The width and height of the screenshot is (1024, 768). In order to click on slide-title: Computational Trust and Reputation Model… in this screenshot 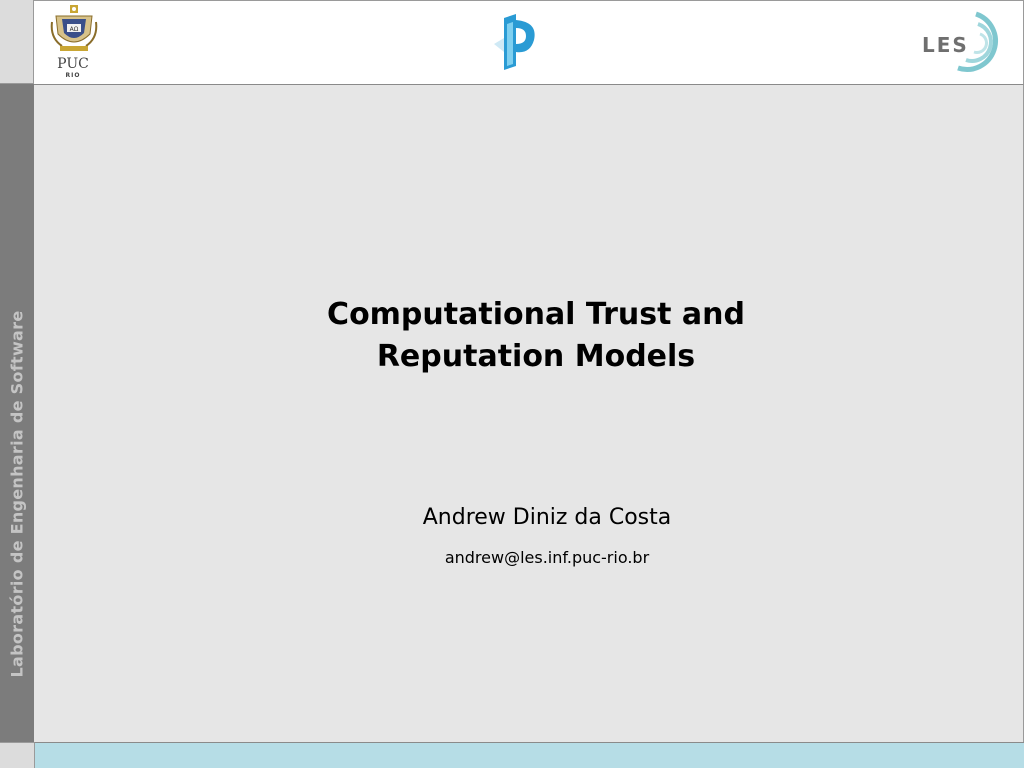, I will do `click(536, 336)`.